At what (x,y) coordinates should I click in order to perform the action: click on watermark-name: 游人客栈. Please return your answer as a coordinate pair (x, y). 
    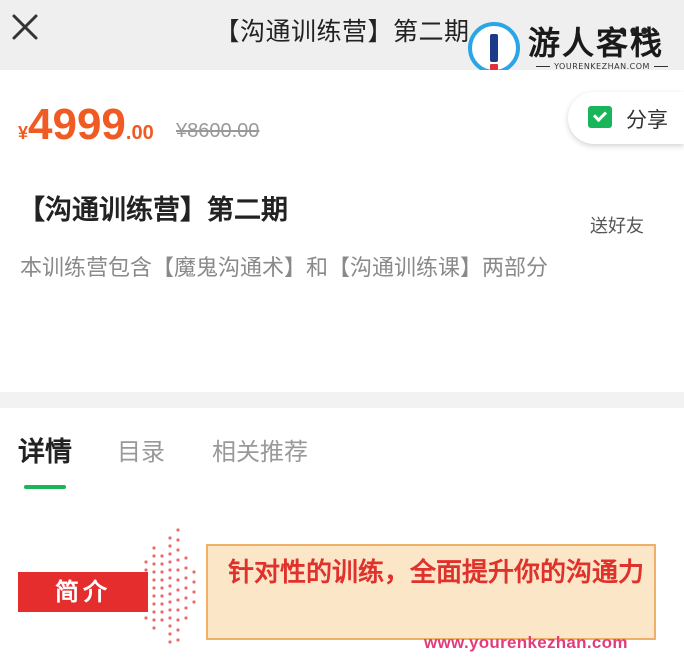
    Looking at the image, I should click on (596, 43).